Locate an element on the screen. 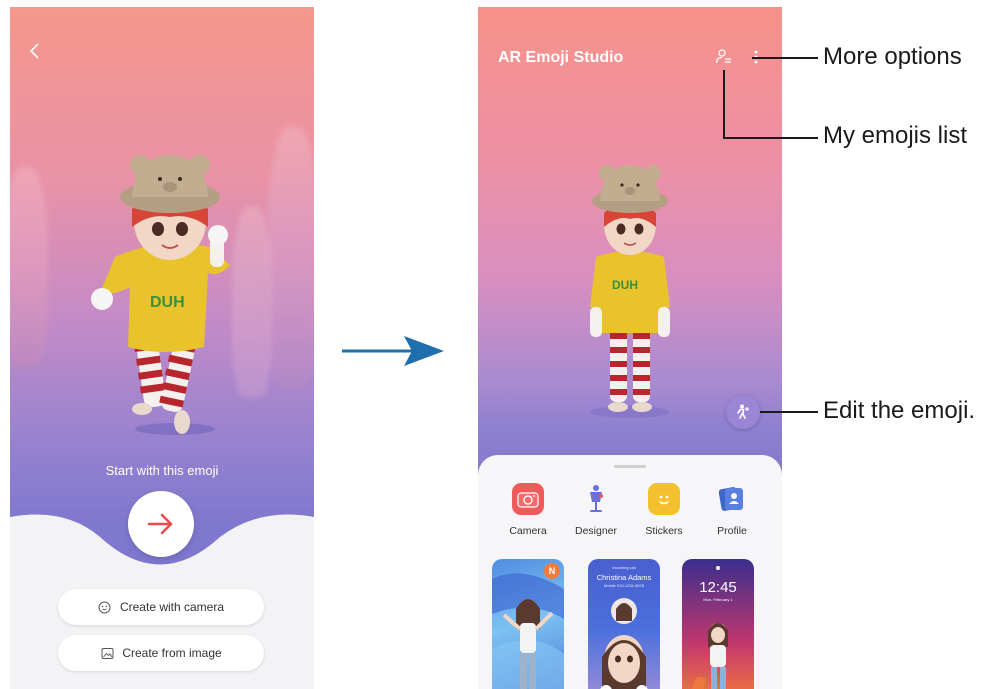 This screenshot has width=1007, height=689. person-list-icon is located at coordinates (723, 56).